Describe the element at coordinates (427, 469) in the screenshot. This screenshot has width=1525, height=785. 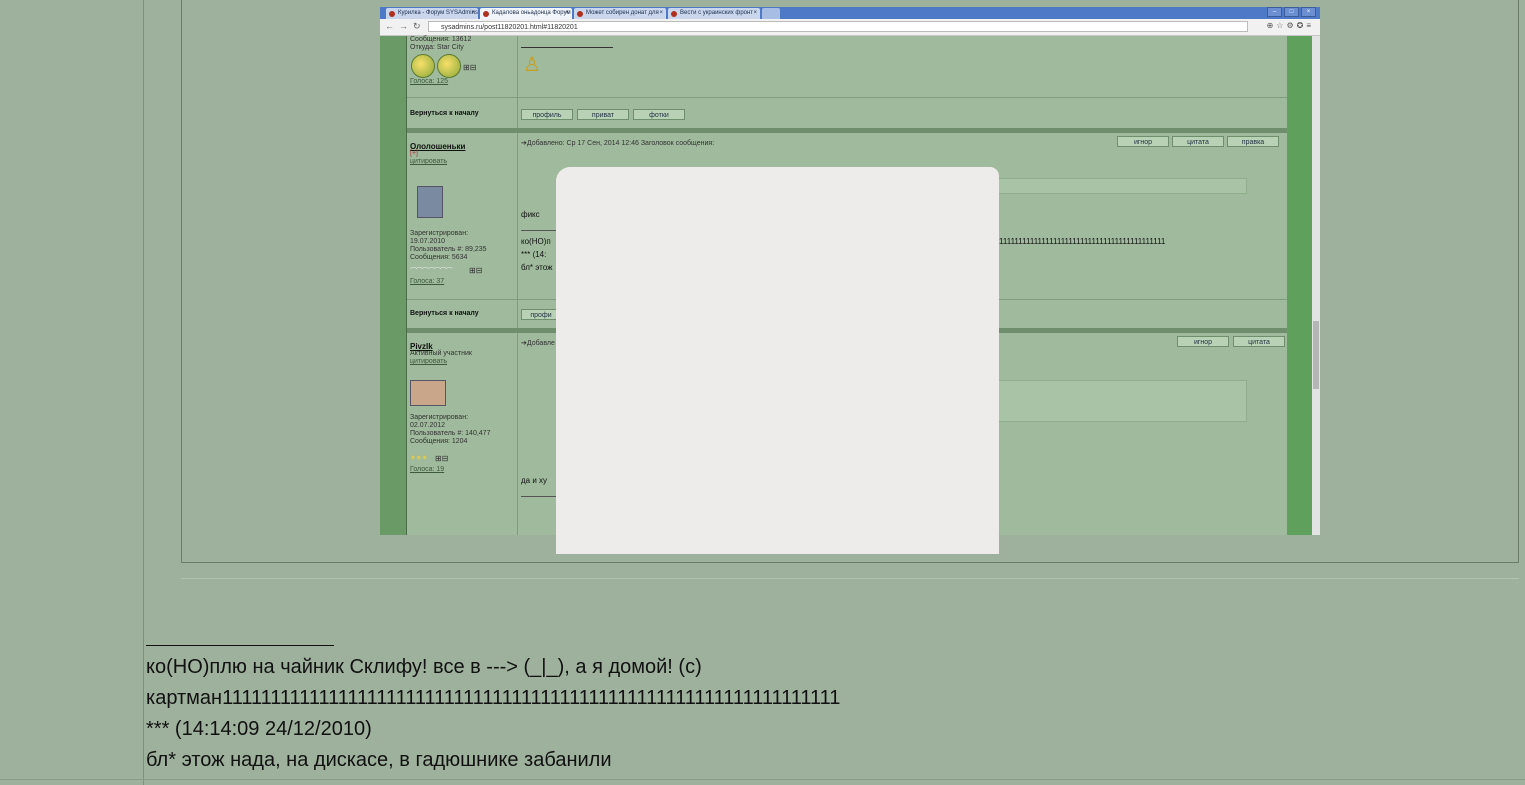
I see `votes-link: Голоса: 19` at that location.